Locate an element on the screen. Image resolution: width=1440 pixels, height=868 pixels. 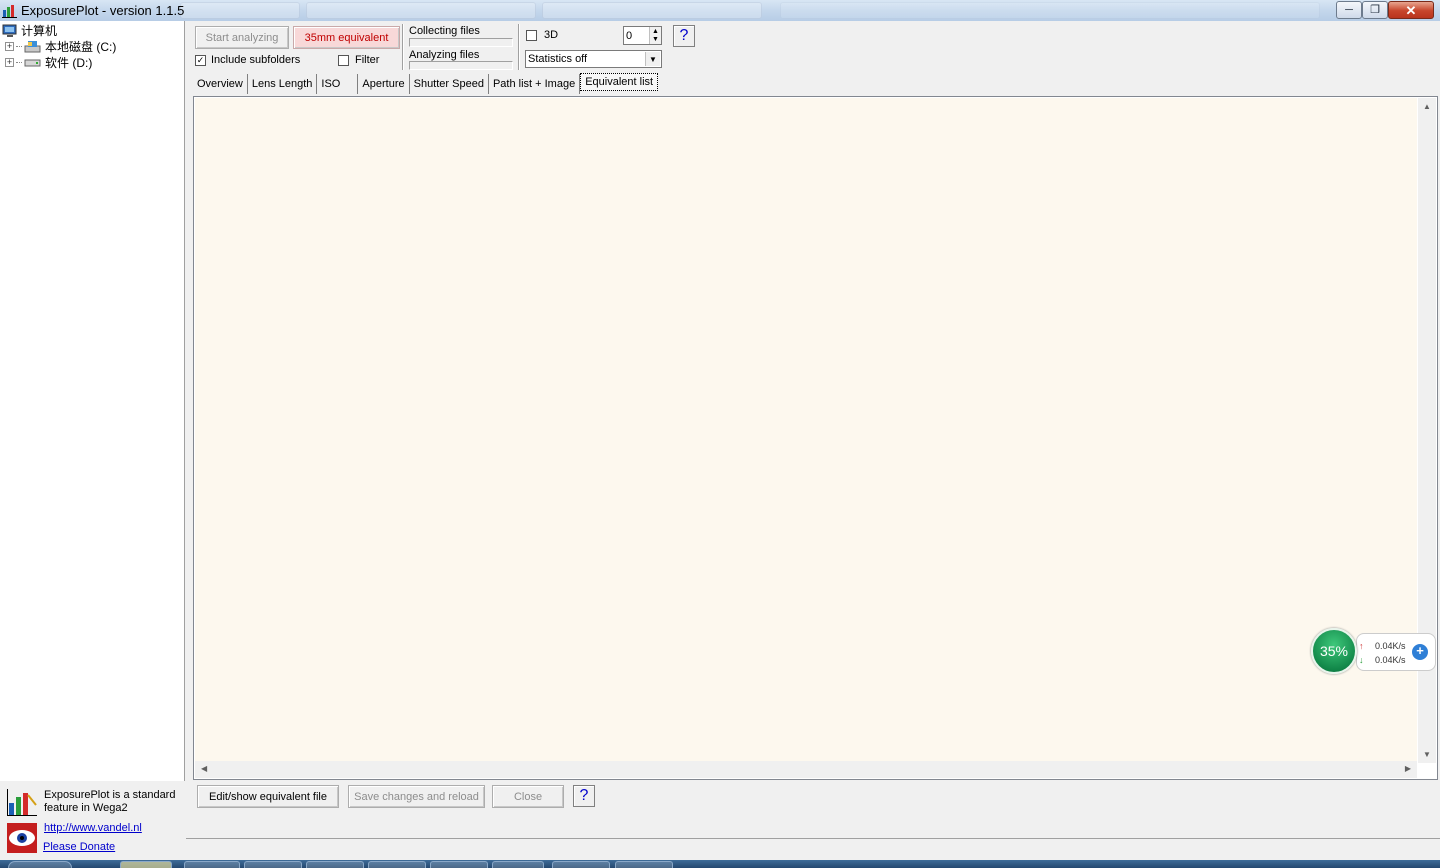
tab-lens-length: Lens Length is located at coordinates (283, 84).